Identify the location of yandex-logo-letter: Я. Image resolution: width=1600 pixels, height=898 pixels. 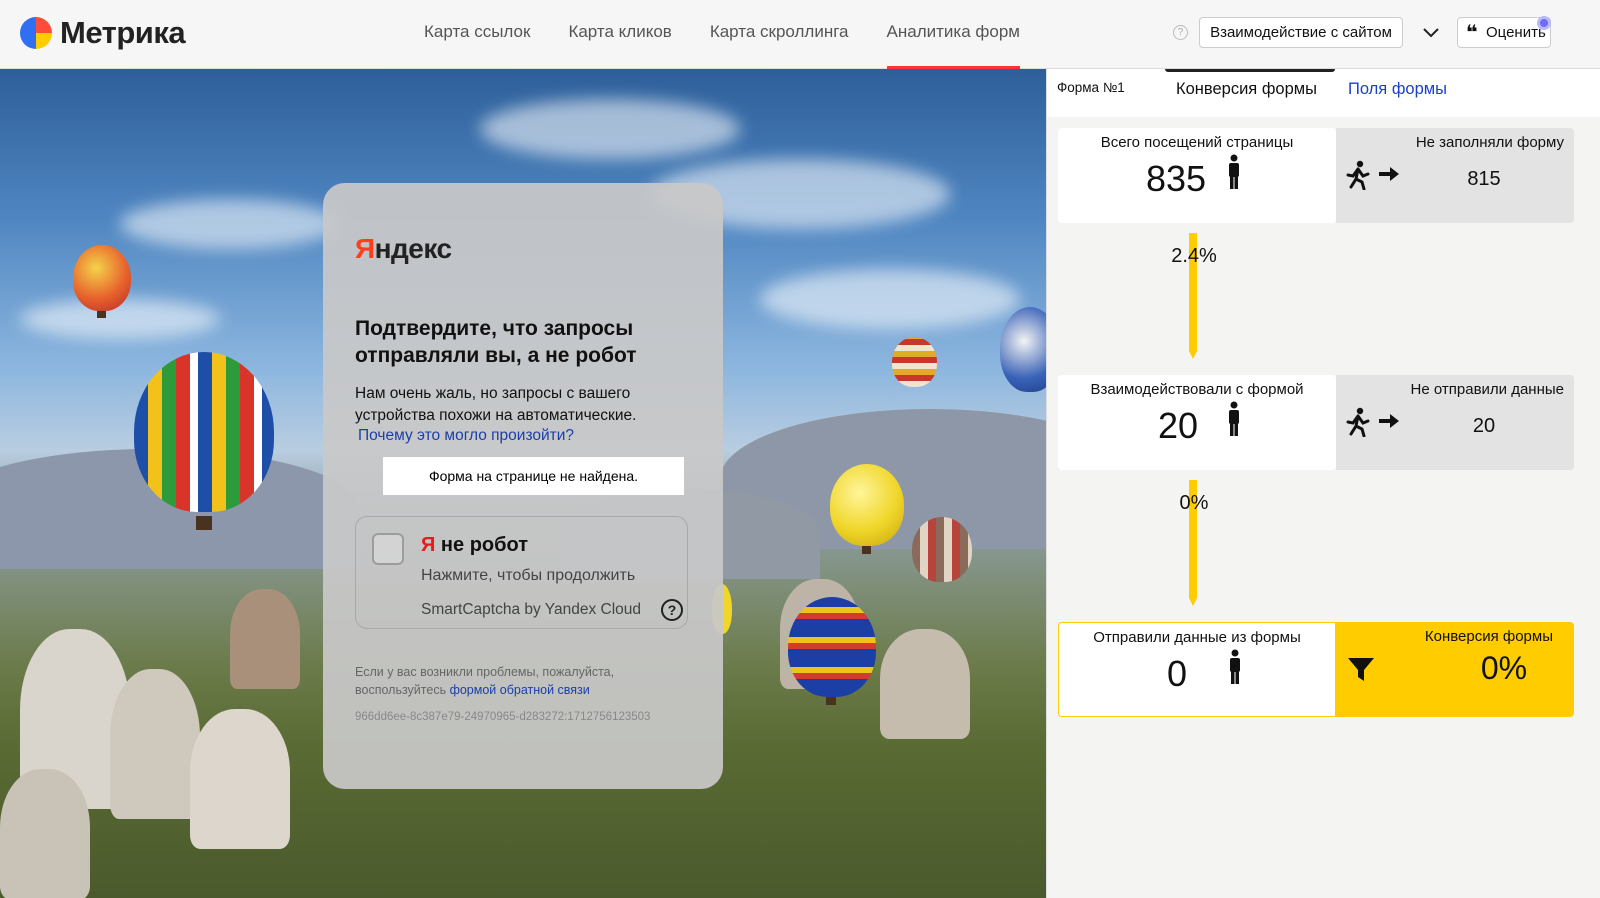
(365, 248).